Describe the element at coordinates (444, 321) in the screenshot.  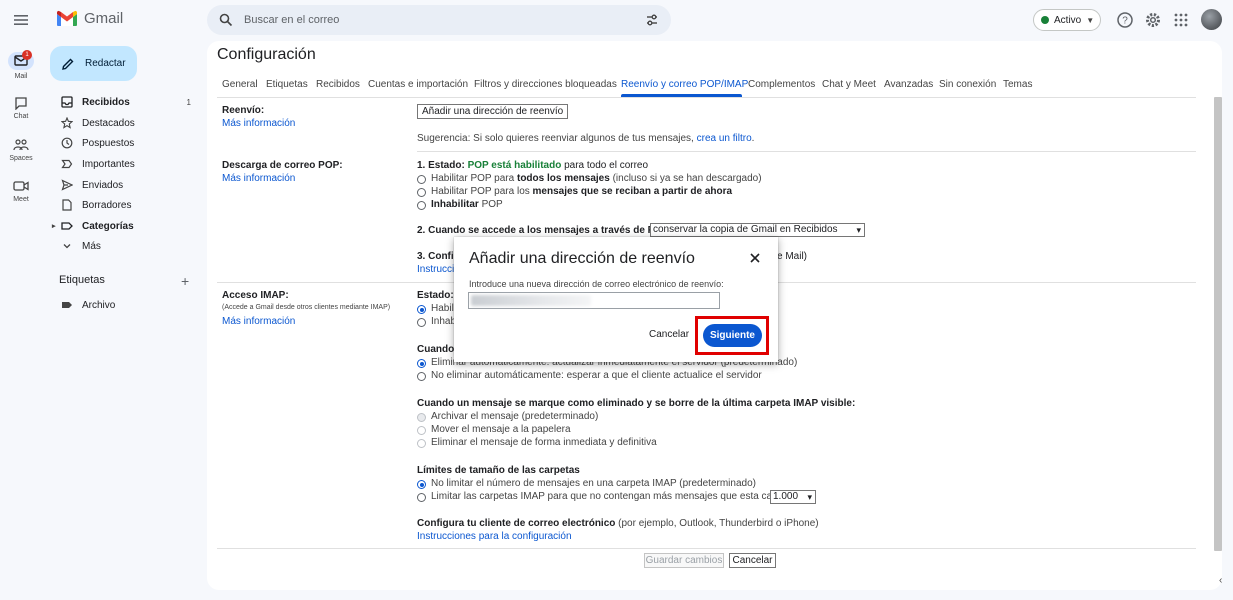
I see `imap-disable-label: Inhab` at that location.